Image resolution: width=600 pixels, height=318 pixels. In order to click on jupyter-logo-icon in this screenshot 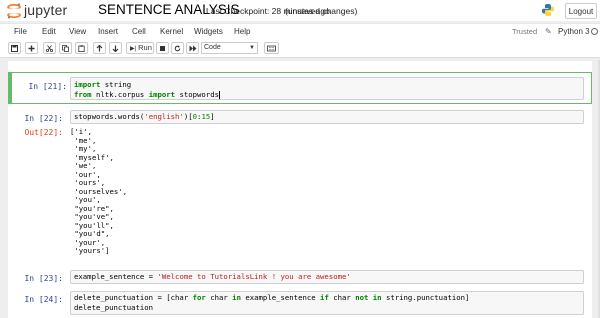, I will do `click(14, 11)`.